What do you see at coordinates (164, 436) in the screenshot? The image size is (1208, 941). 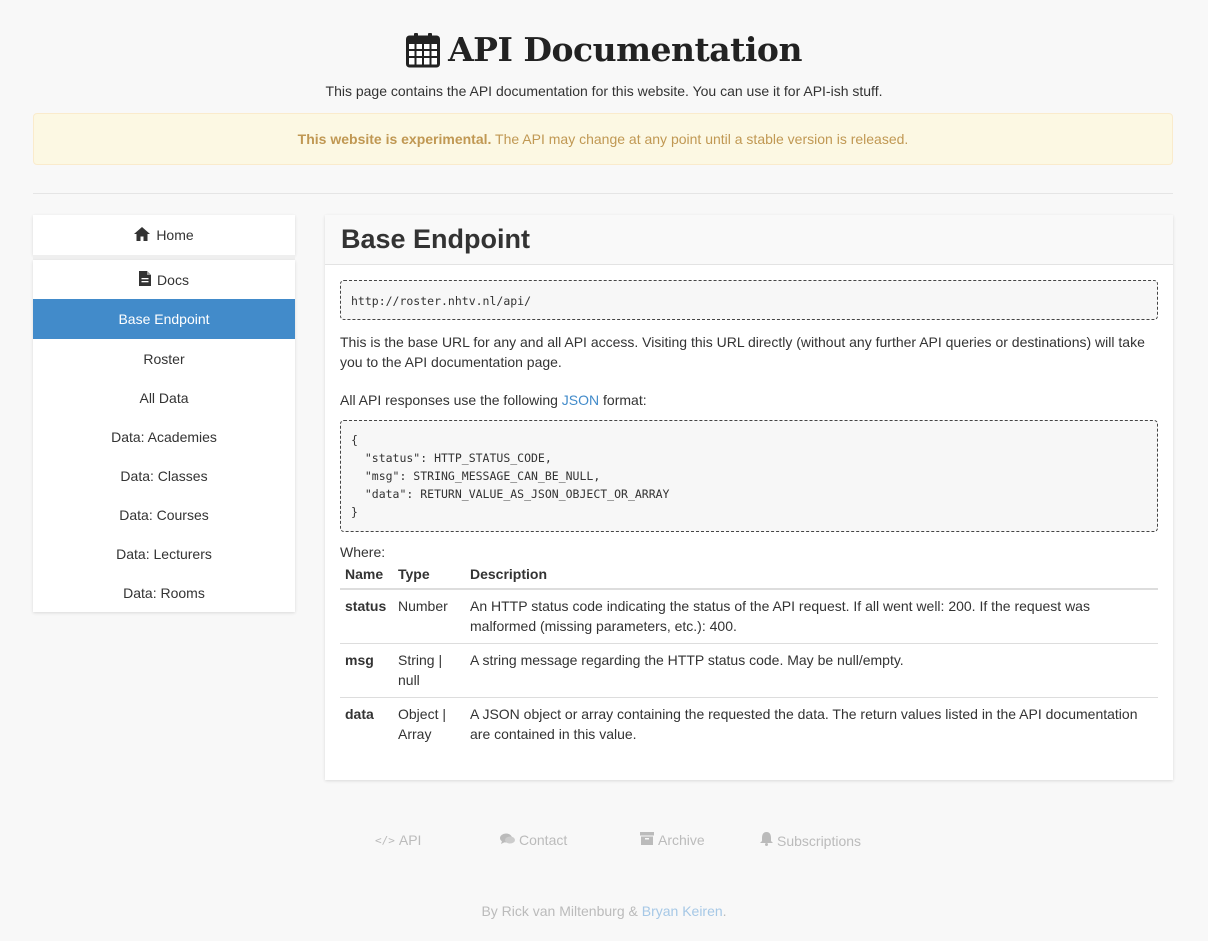 I see `sidebar-item-academies: Data: Academies` at bounding box center [164, 436].